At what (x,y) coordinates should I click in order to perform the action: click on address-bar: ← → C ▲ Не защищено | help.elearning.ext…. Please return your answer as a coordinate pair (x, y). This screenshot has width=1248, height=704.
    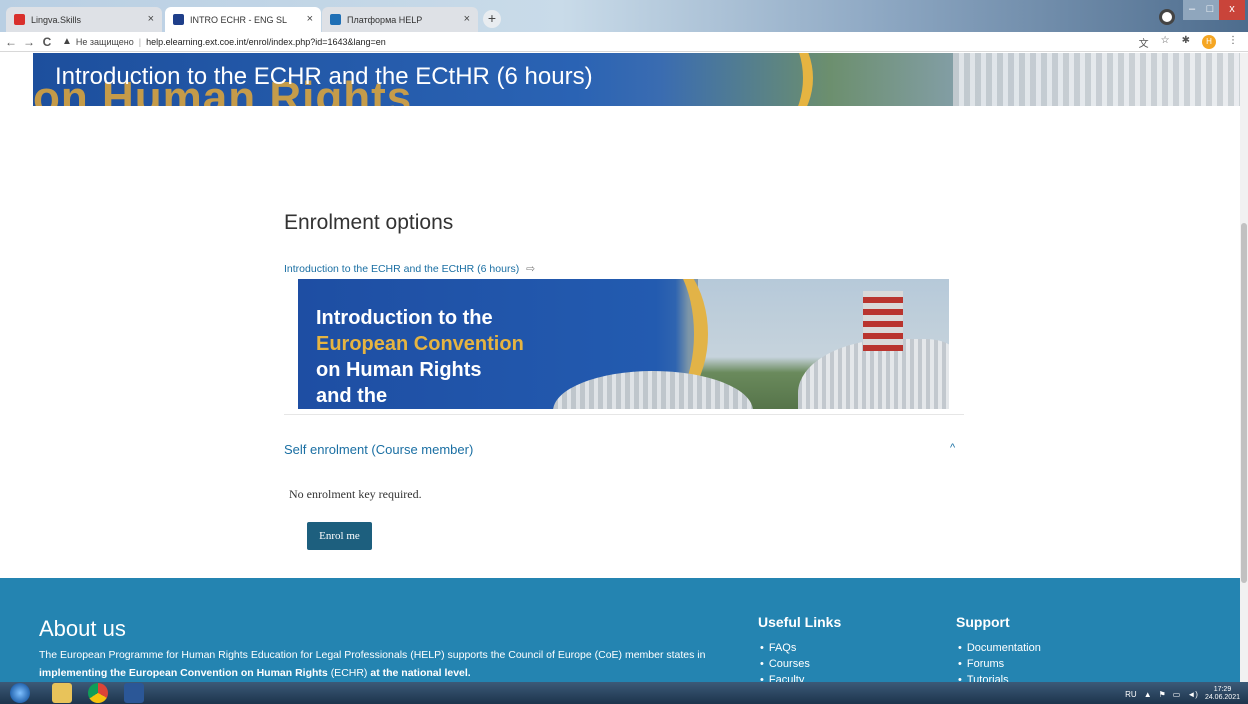
    Looking at the image, I should click on (624, 42).